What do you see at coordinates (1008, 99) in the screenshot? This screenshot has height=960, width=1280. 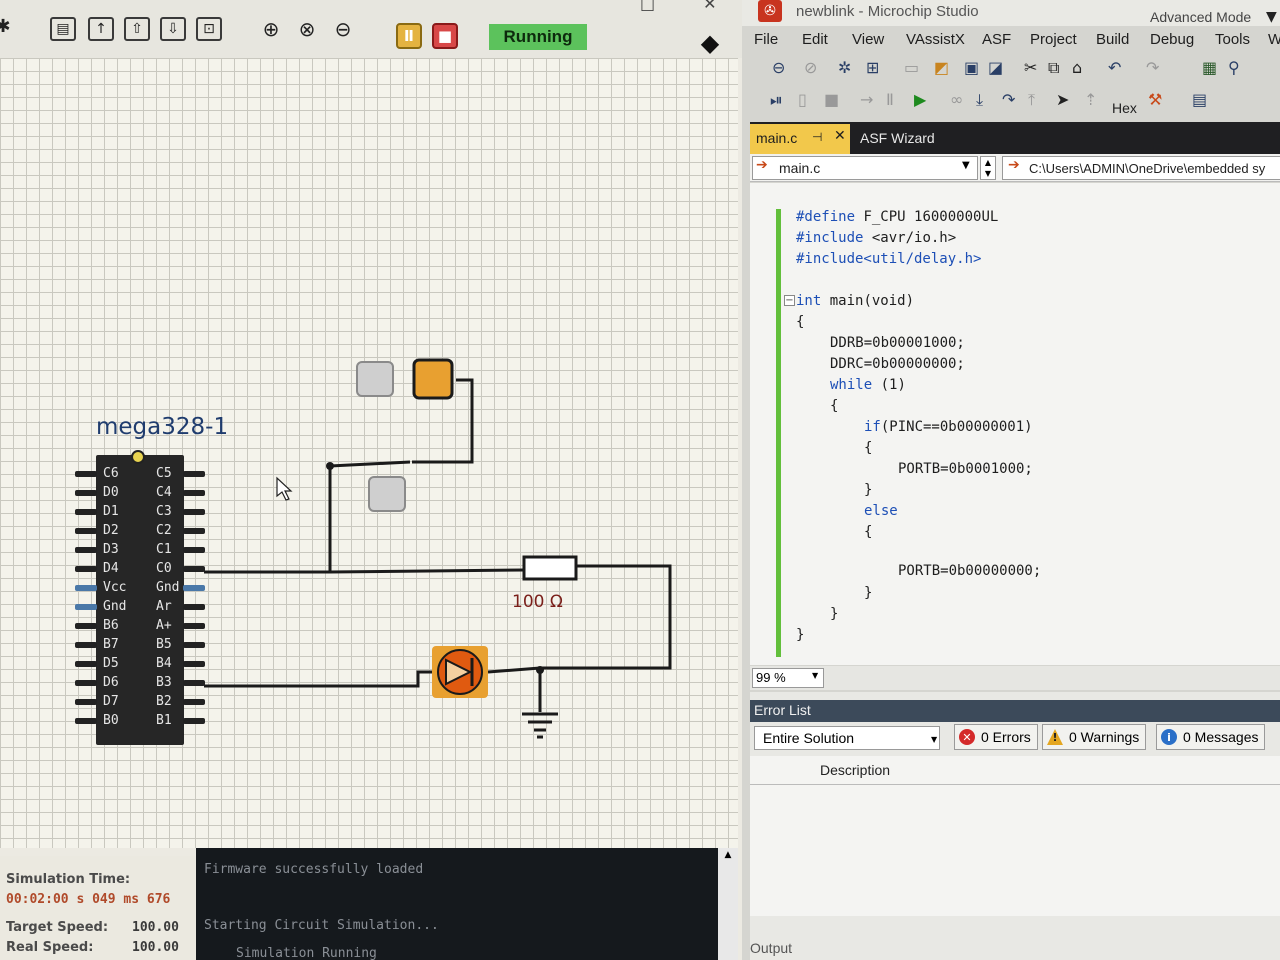 I see `step-over-icon: ↷` at bounding box center [1008, 99].